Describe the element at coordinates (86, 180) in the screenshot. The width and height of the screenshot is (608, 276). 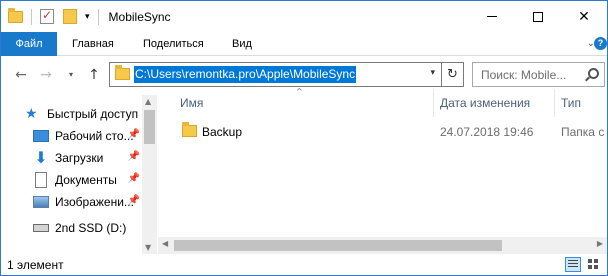
I see `sidebar-item-label: Документы` at that location.